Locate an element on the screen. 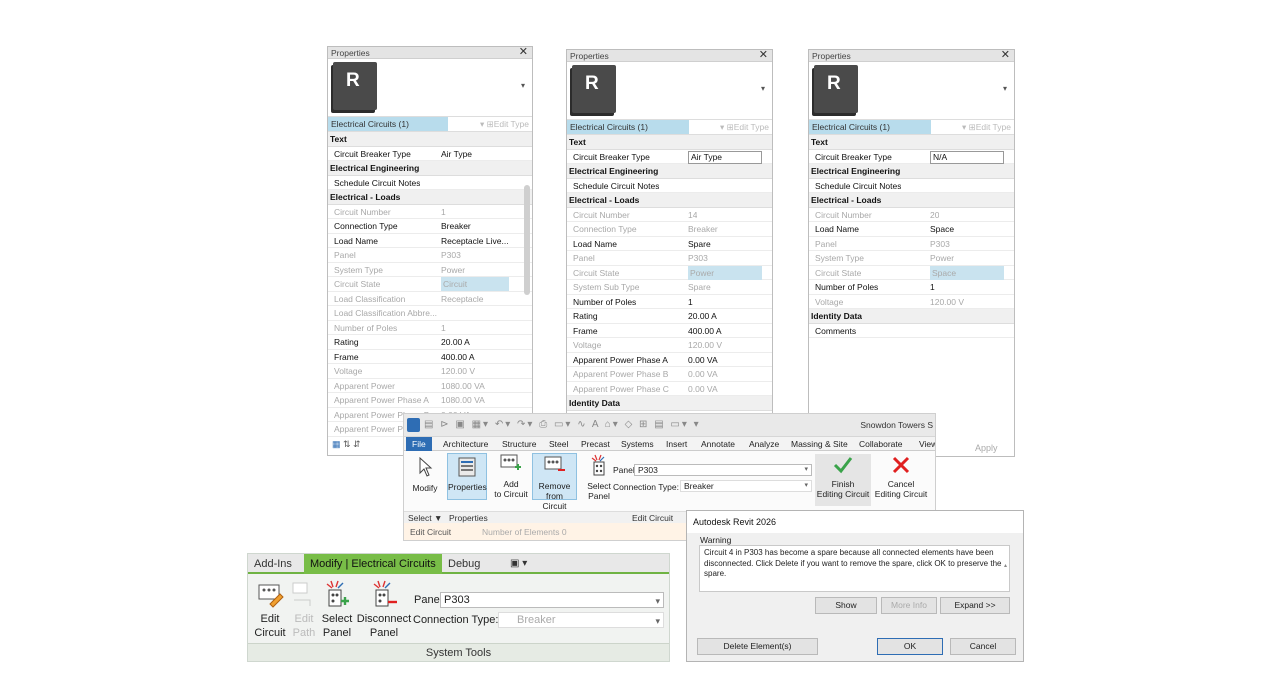 The image size is (1267, 685). property-value: 0.00 VA is located at coordinates (703, 360).